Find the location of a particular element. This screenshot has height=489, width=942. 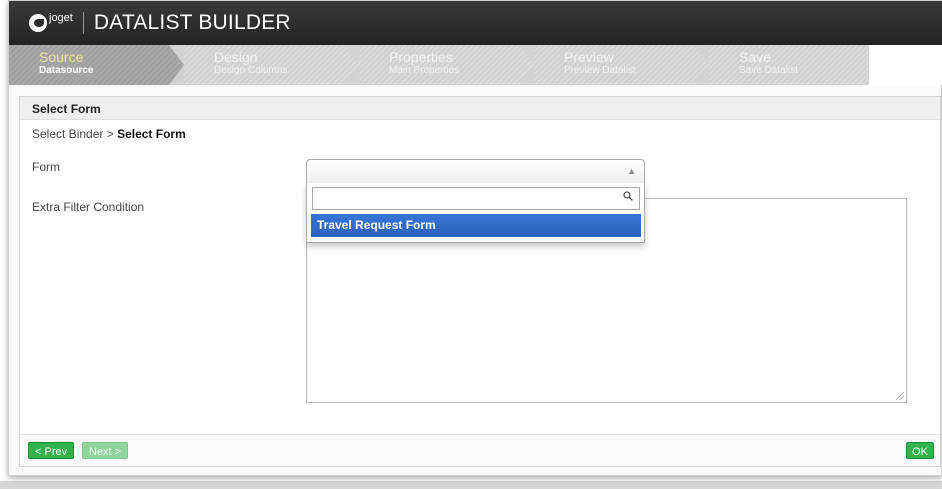

header-divider is located at coordinates (83, 23).